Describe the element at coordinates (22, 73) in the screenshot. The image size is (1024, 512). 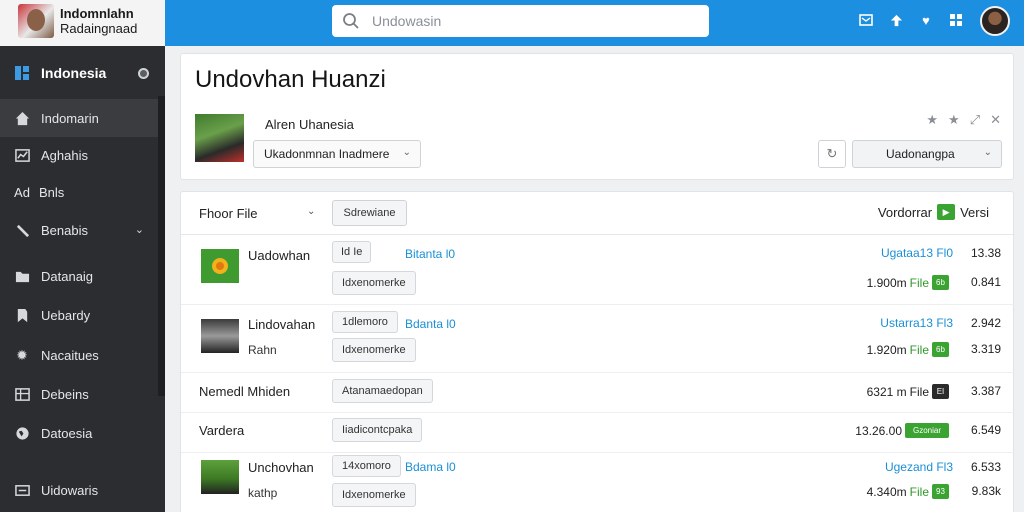
I see `grid-icon` at that location.